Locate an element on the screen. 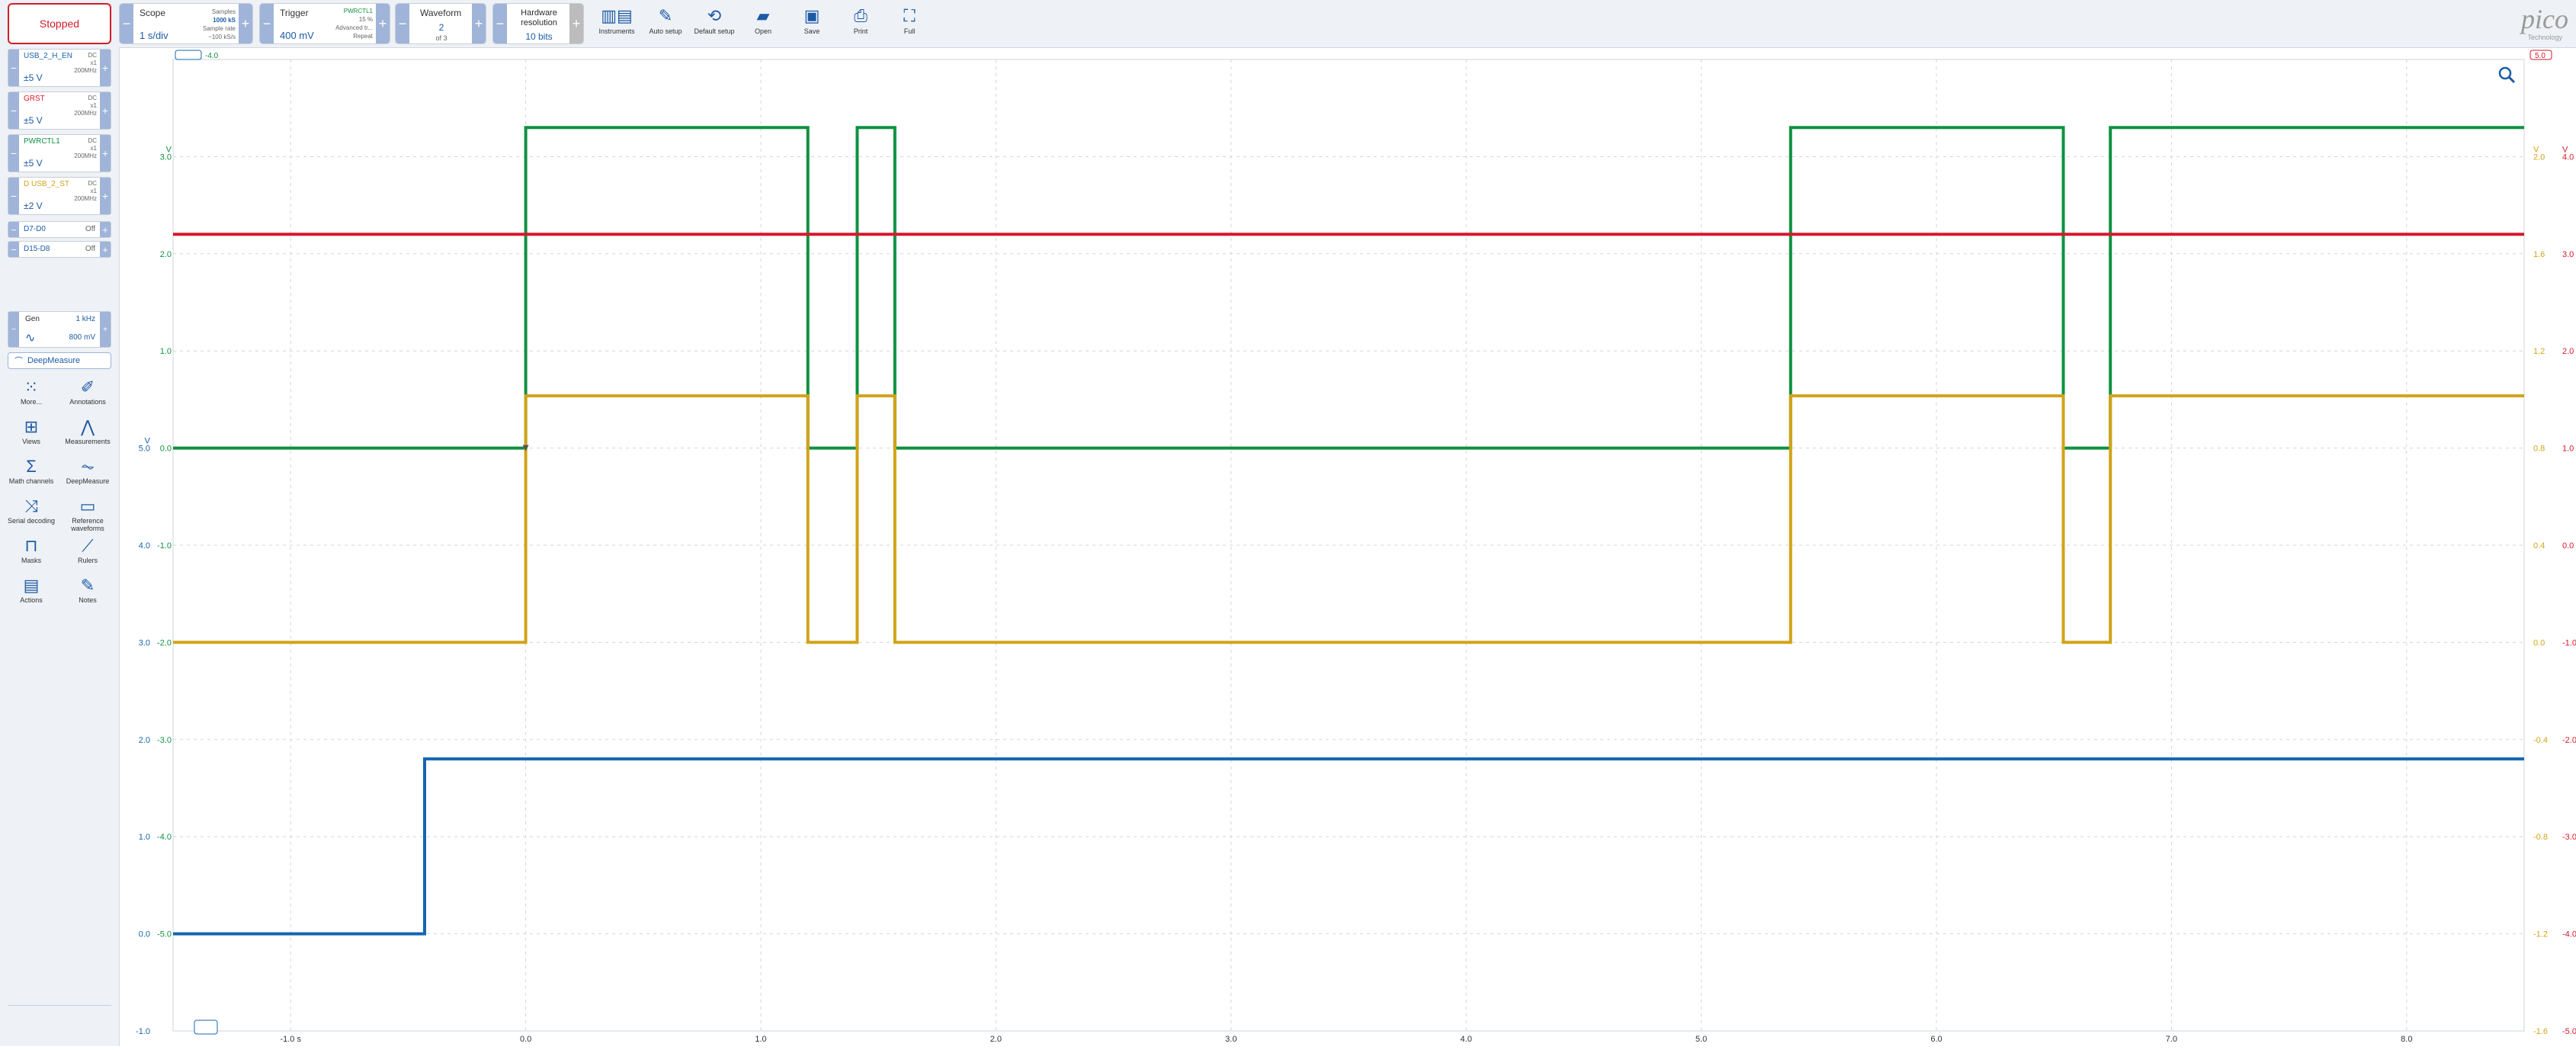 This screenshot has height=1050, width=2576. resolution-control: − Hardware resolution 10 bits + is located at coordinates (538, 23).